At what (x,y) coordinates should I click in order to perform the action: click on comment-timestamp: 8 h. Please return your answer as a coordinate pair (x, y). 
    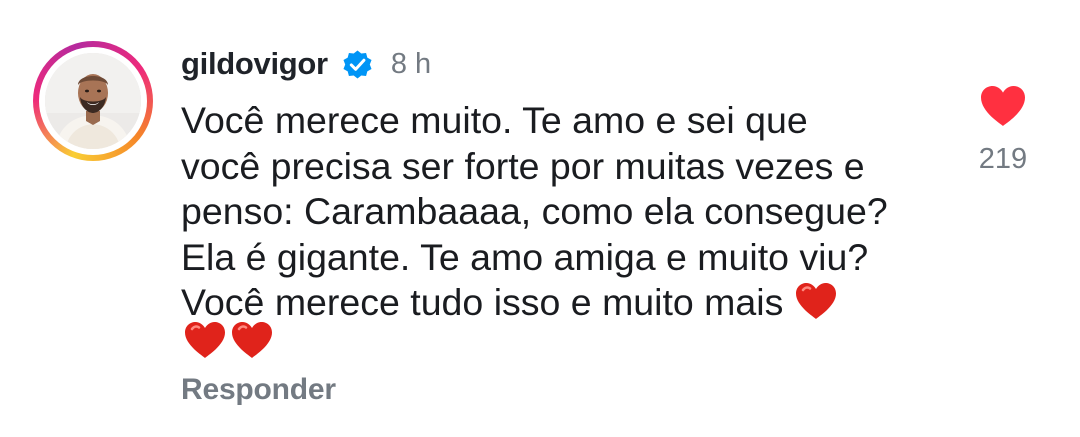
    Looking at the image, I should click on (411, 63).